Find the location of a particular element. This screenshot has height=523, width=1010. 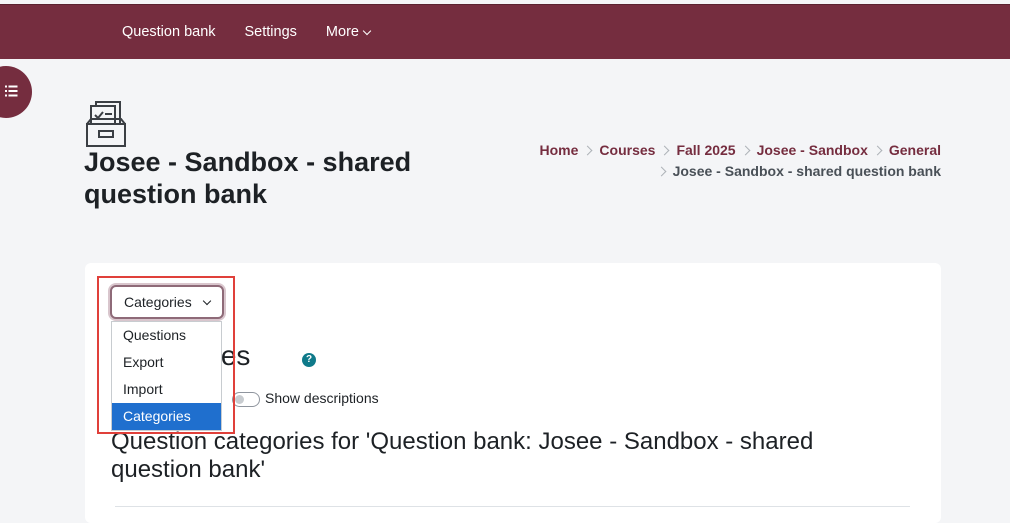

course-index-toggle is located at coordinates (16, 92).